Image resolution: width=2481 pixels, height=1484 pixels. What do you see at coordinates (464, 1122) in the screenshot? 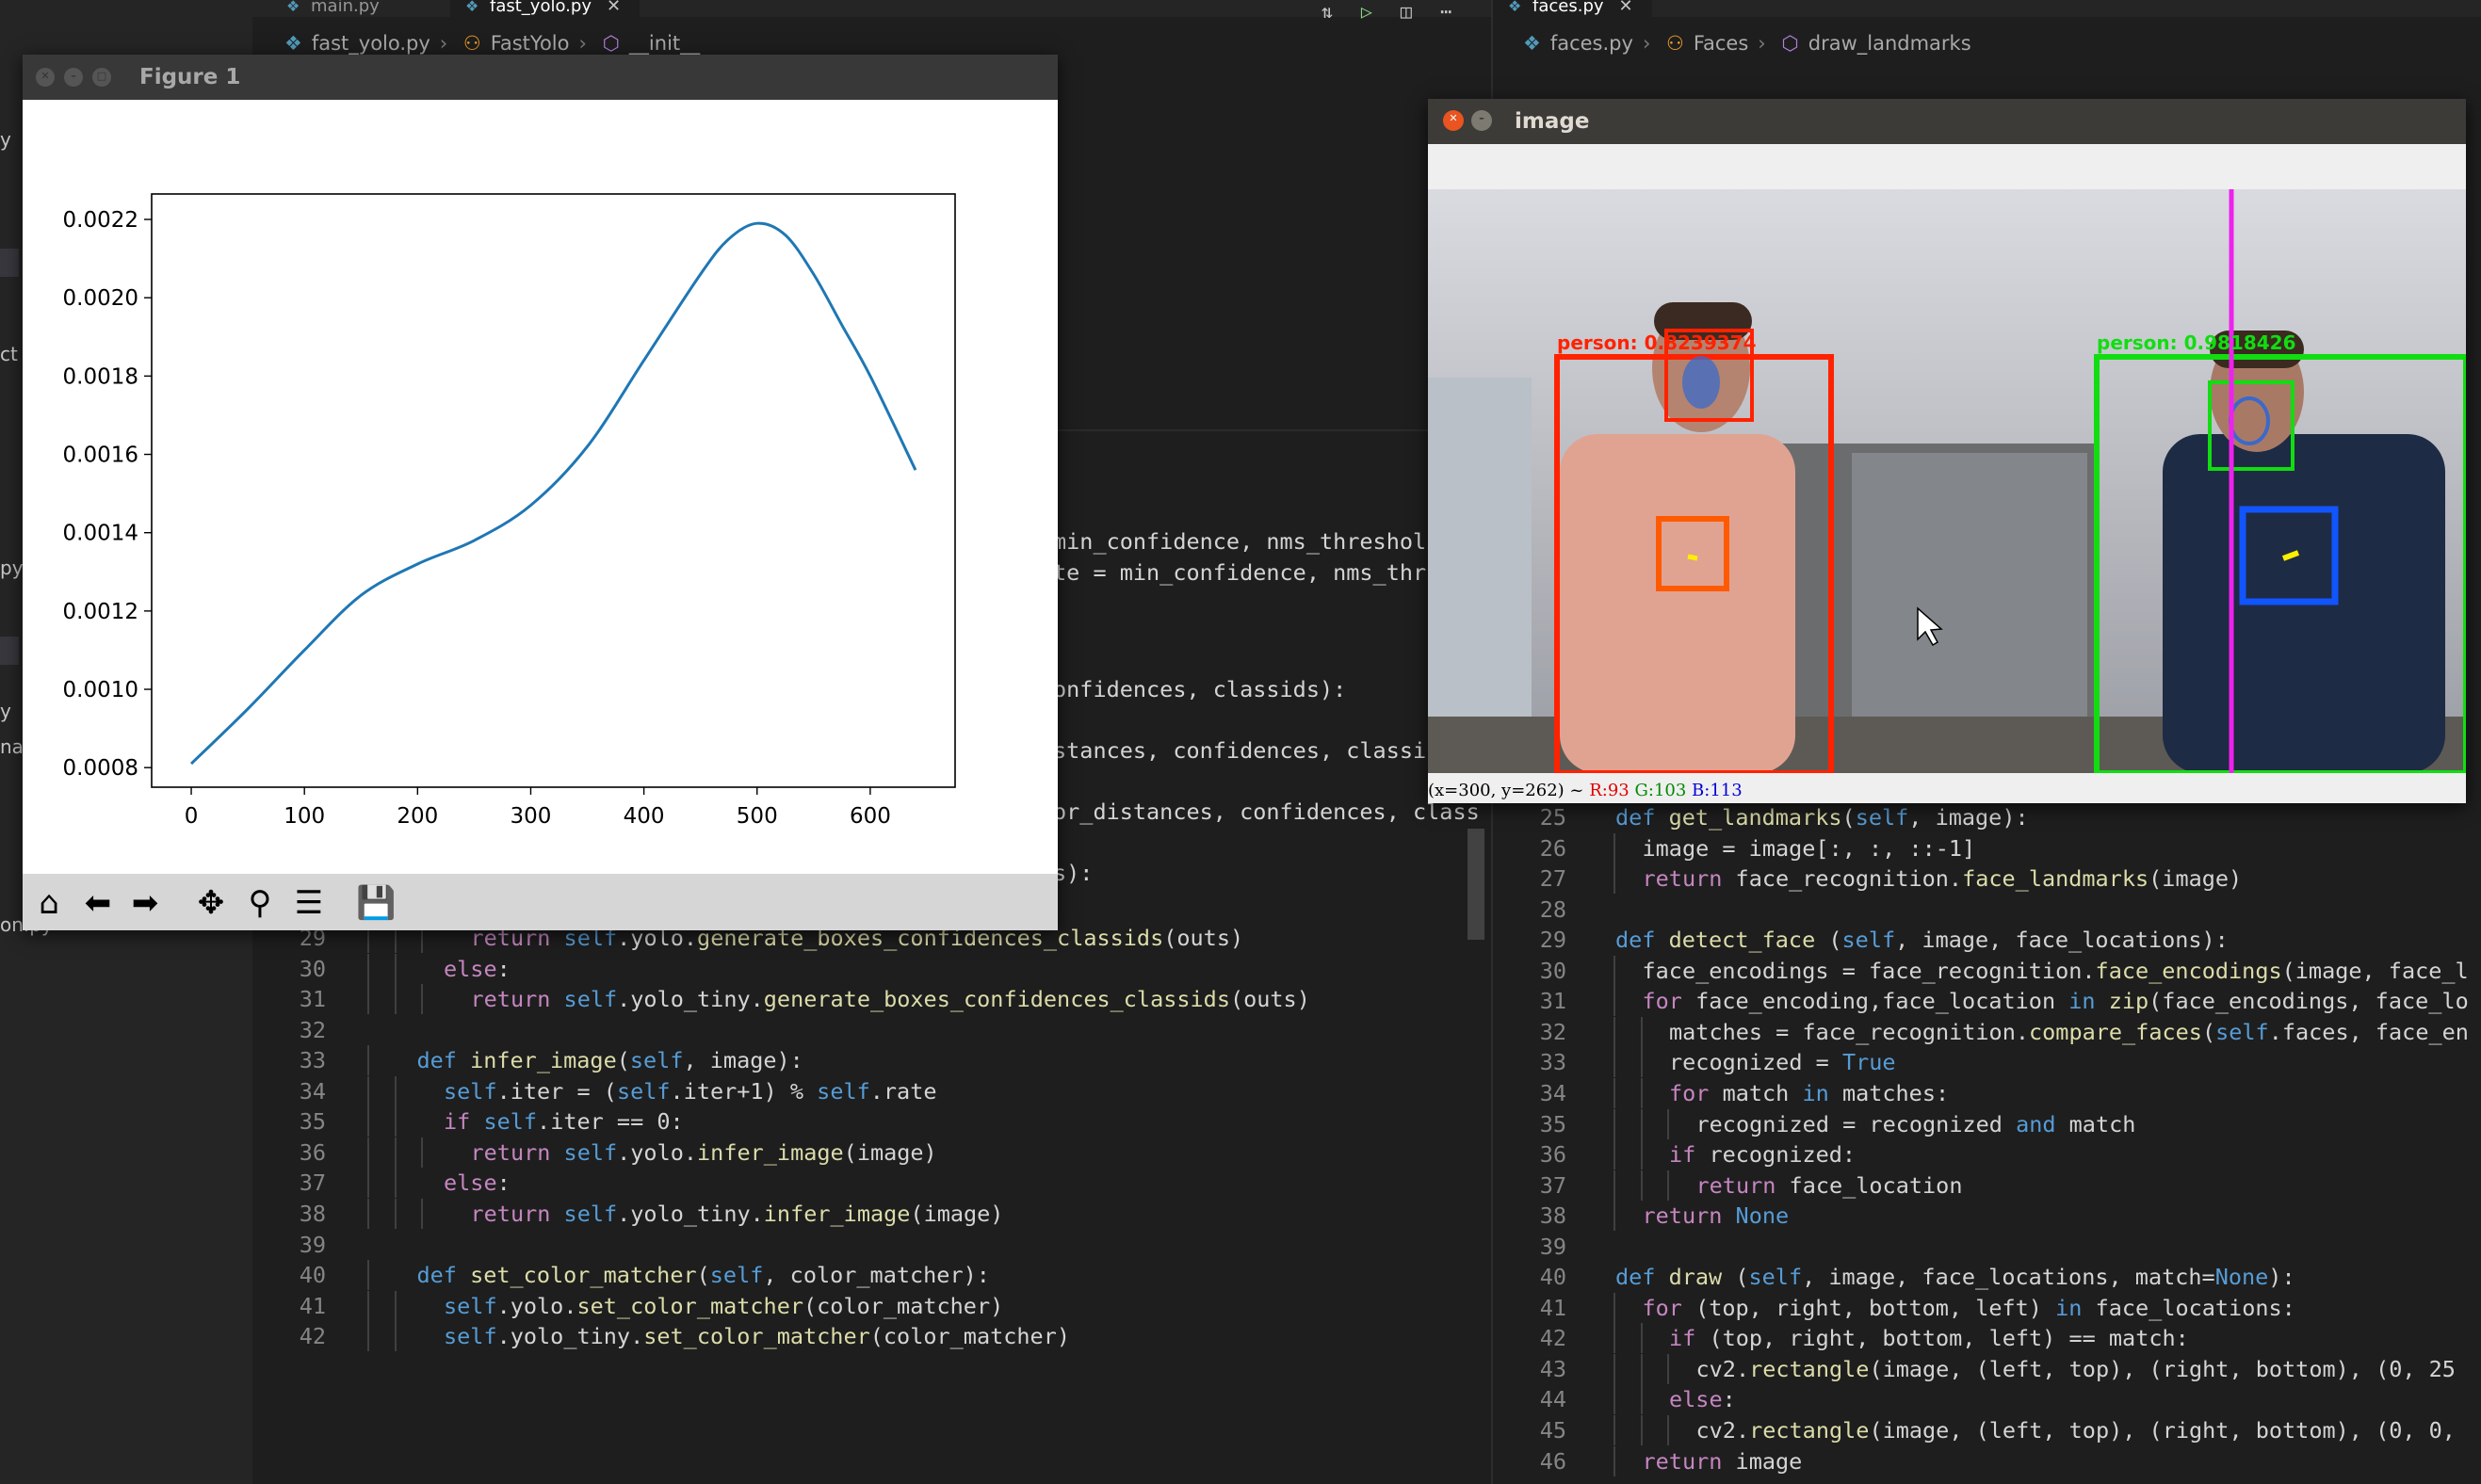
I see `code-token: if` at bounding box center [464, 1122].